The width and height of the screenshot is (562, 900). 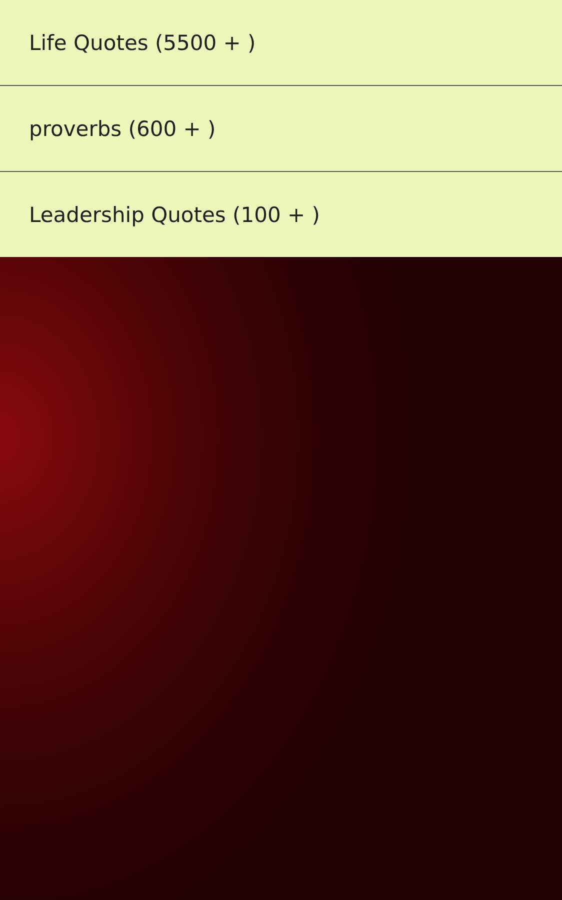 What do you see at coordinates (281, 42) in the screenshot?
I see `menu-item: Life Quotes (5500 + )` at bounding box center [281, 42].